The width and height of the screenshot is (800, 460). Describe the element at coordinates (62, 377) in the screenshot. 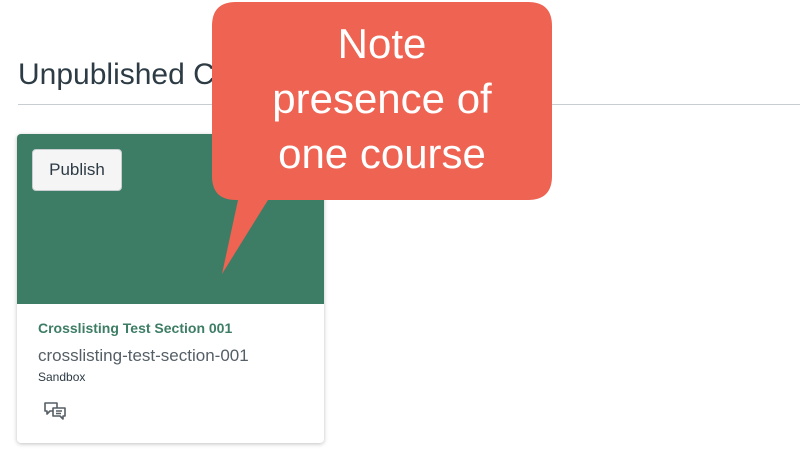

I see `course-term: Sandbox` at that location.